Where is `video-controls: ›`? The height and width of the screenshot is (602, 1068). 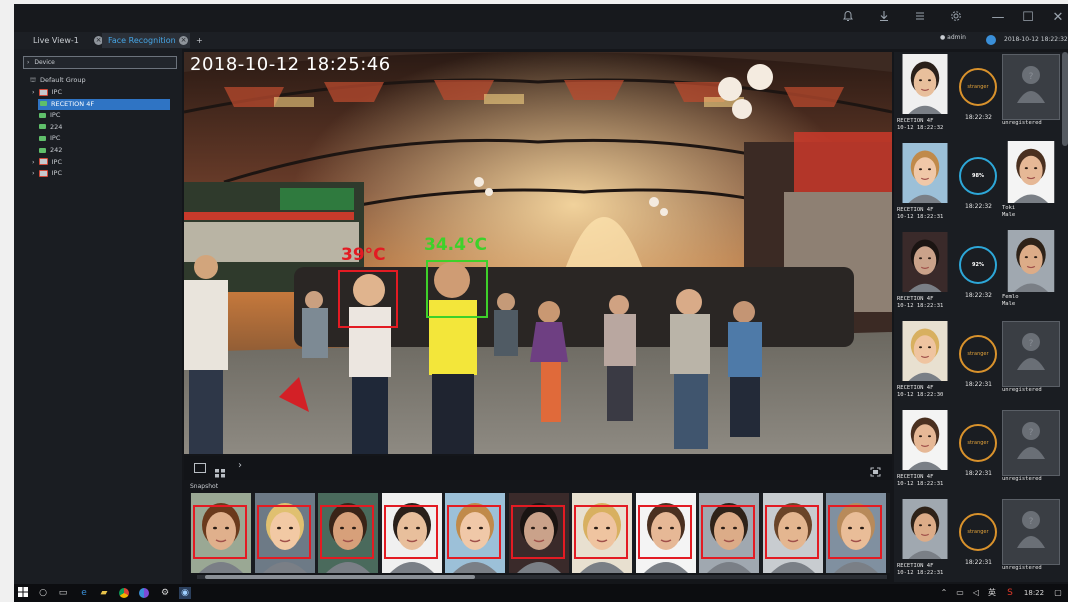
video-controls: › is located at coordinates (538, 468).